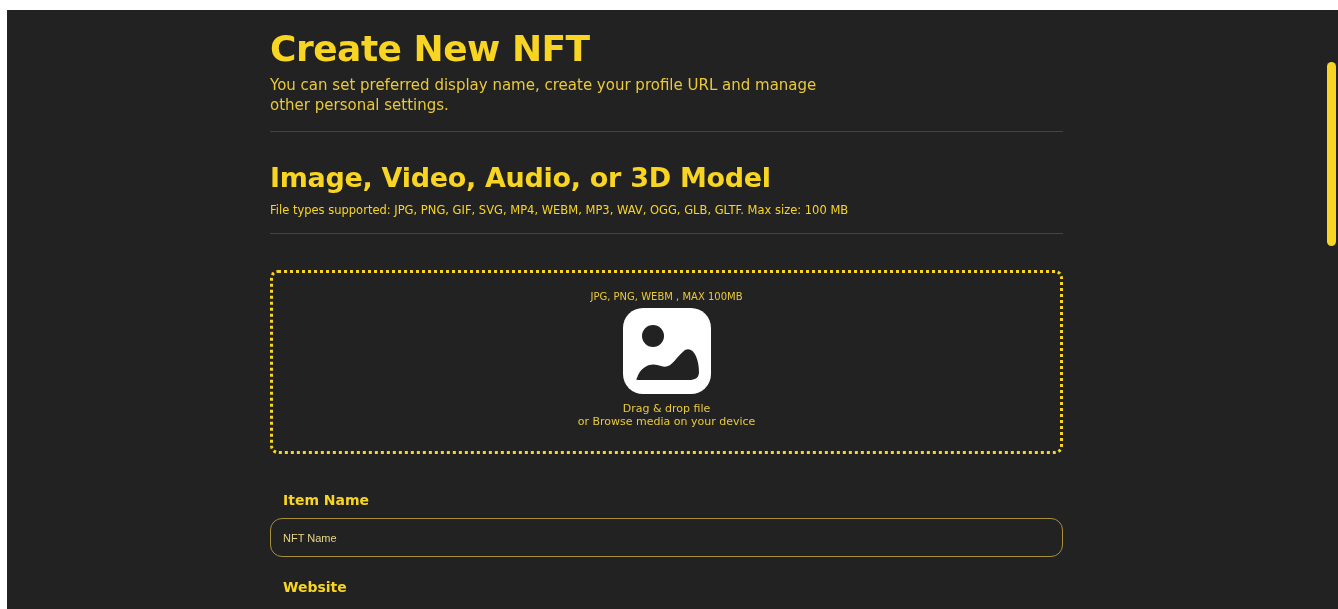  What do you see at coordinates (521, 177) in the screenshot?
I see `section-title: Image, Video, Audio, or 3D Model` at bounding box center [521, 177].